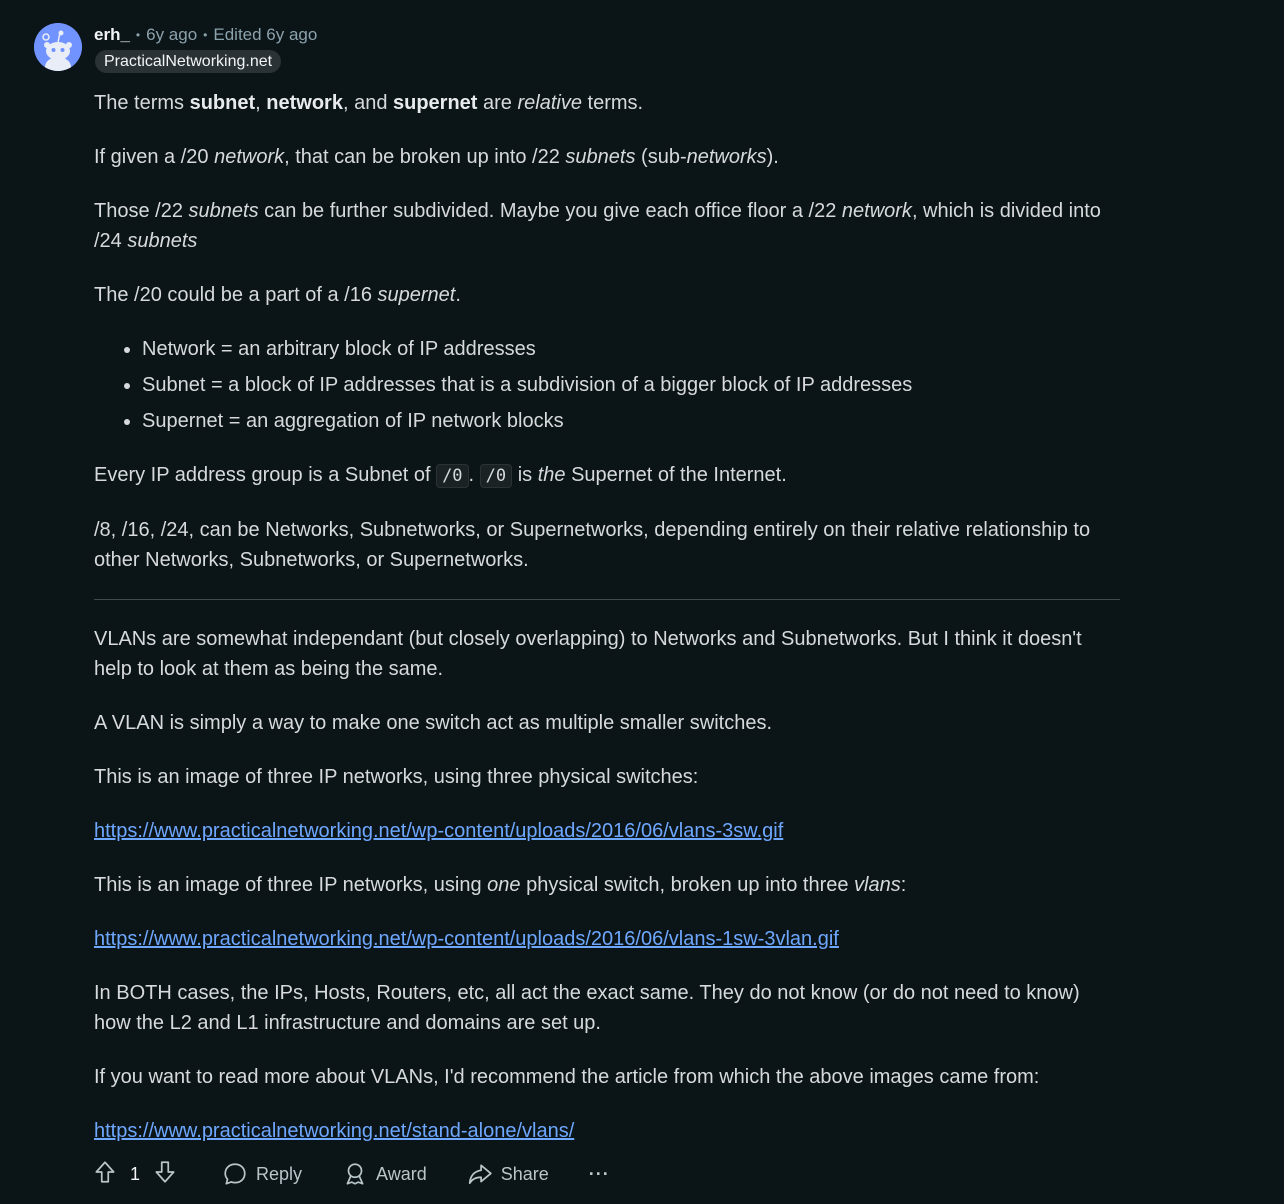 Image resolution: width=1284 pixels, height=1204 pixels. Describe the element at coordinates (599, 1174) in the screenshot. I see `more-options-button: ···` at that location.